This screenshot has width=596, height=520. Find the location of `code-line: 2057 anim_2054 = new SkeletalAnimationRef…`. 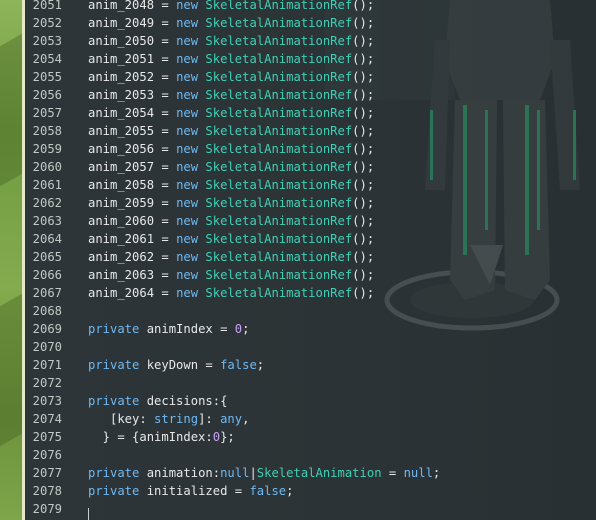

code-line: 2057 anim_2054 = new SkeletalAnimationRef… is located at coordinates (310, 113).